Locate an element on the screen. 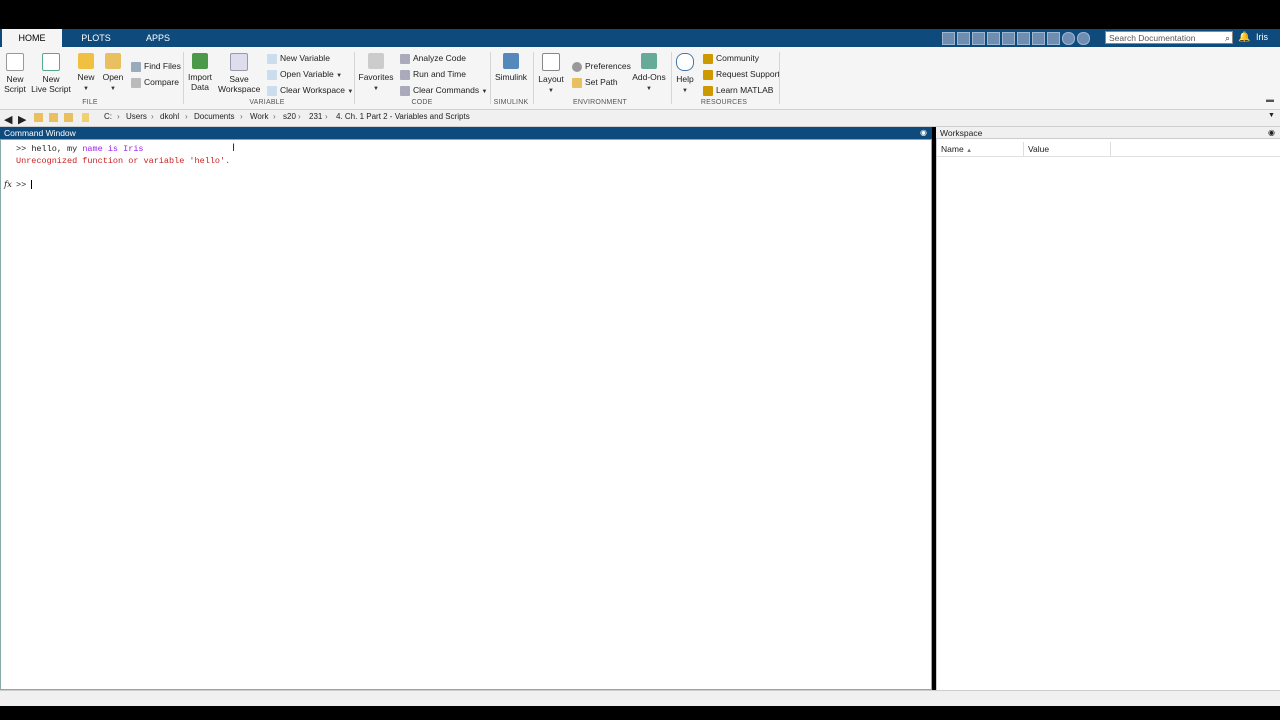  path-segment: s20 is located at coordinates (289, 116).